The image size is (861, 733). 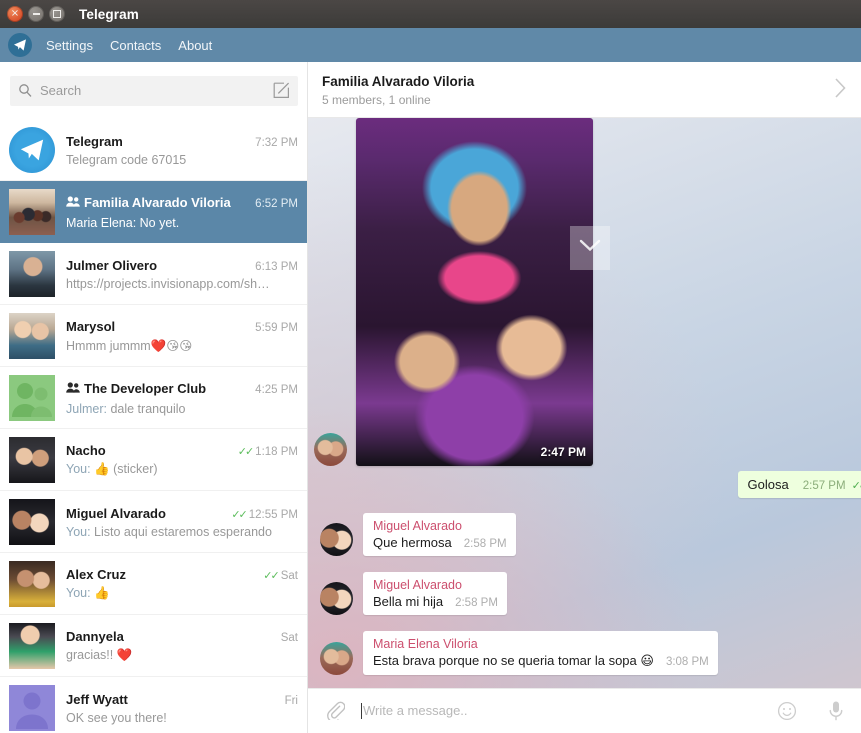 What do you see at coordinates (97, 699) in the screenshot?
I see `chat-item-name: Jeff Wyatt` at bounding box center [97, 699].